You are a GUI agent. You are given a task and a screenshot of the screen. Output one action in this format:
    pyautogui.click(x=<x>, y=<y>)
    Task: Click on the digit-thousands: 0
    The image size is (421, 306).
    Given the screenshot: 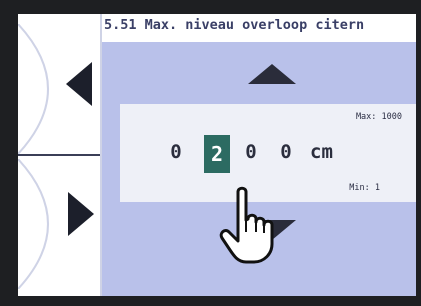 What is the action you would take?
    pyautogui.click(x=176, y=152)
    